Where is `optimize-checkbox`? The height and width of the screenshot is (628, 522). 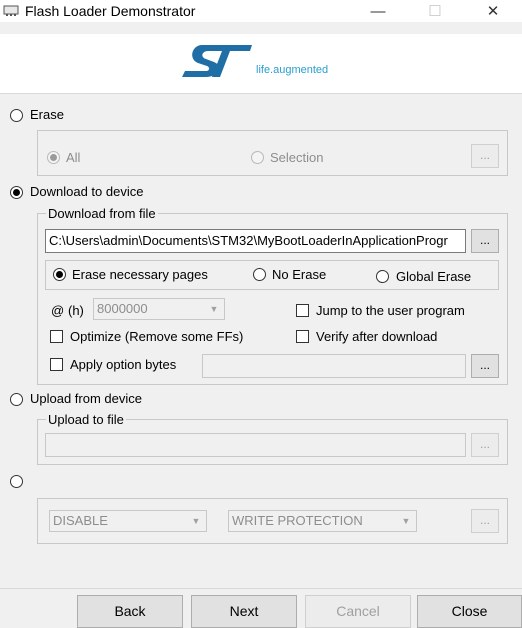 optimize-checkbox is located at coordinates (56, 336).